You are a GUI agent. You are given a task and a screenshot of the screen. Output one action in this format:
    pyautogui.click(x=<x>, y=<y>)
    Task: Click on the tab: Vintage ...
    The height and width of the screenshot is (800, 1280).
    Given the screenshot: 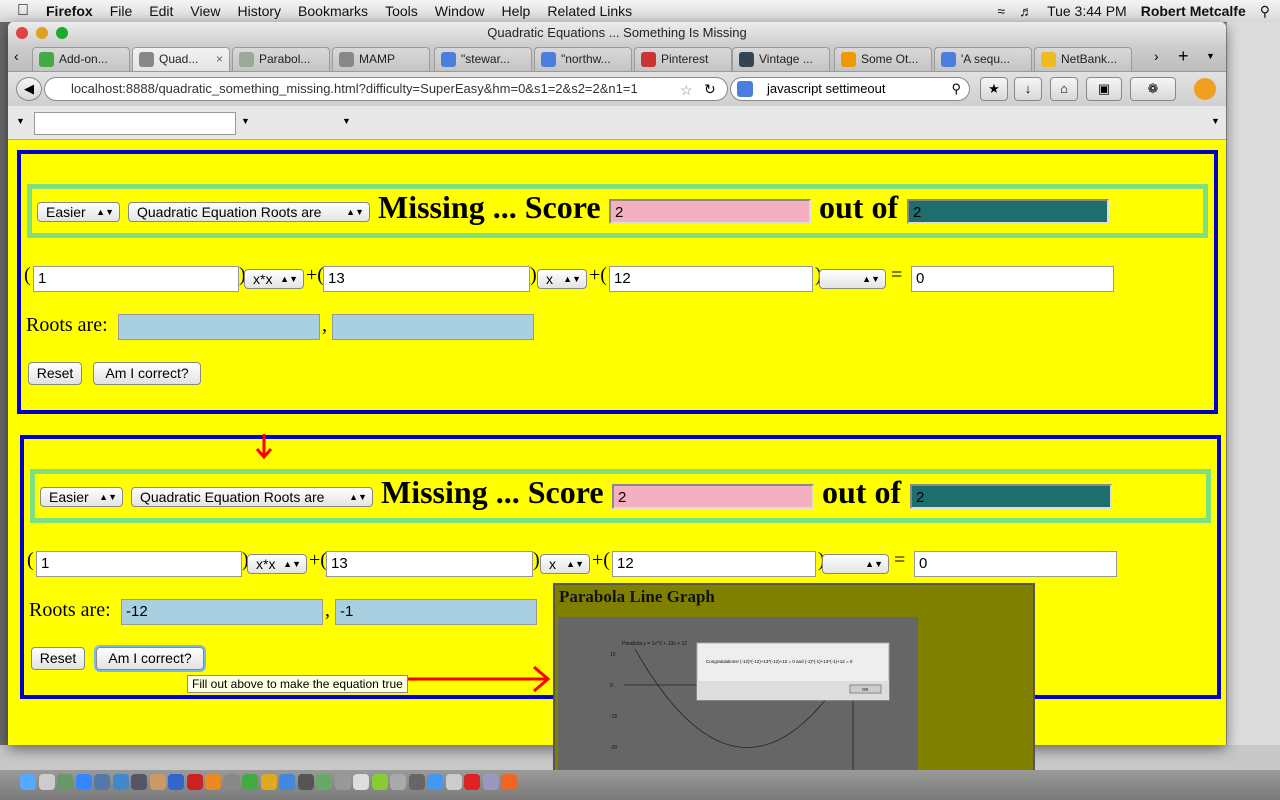 What is the action you would take?
    pyautogui.click(x=781, y=59)
    